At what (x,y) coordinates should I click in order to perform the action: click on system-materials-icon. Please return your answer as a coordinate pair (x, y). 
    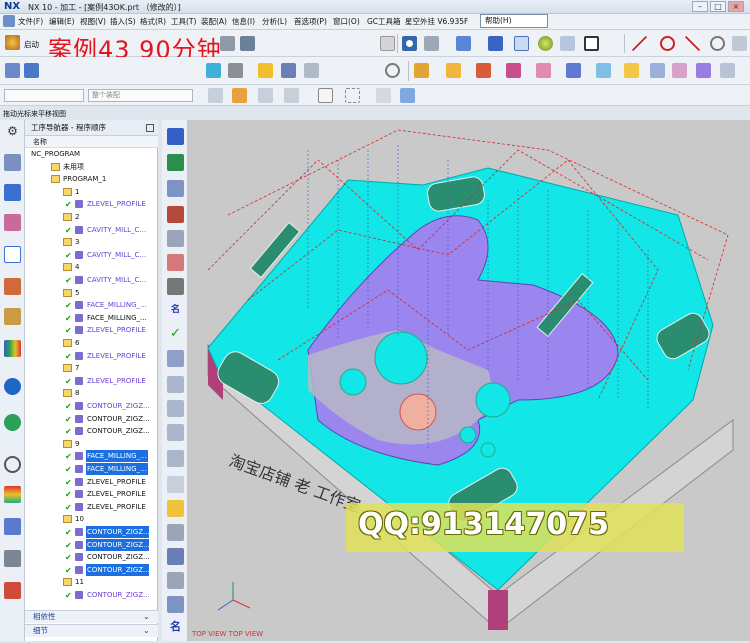
    Looking at the image, I should click on (12, 526).